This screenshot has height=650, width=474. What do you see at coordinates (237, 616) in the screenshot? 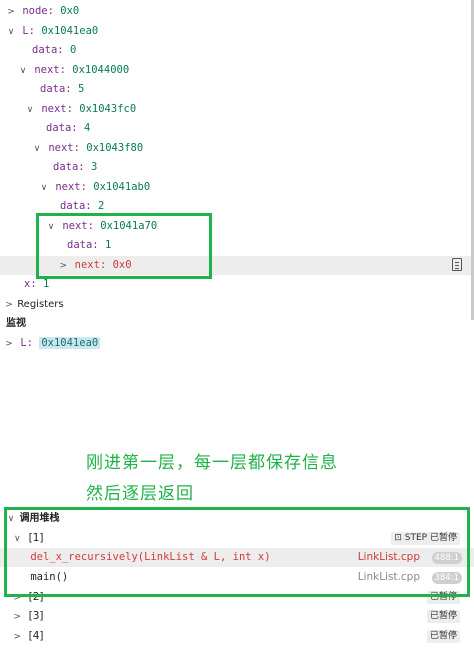
I see `thread-row: > [3] 已暂停` at bounding box center [237, 616].